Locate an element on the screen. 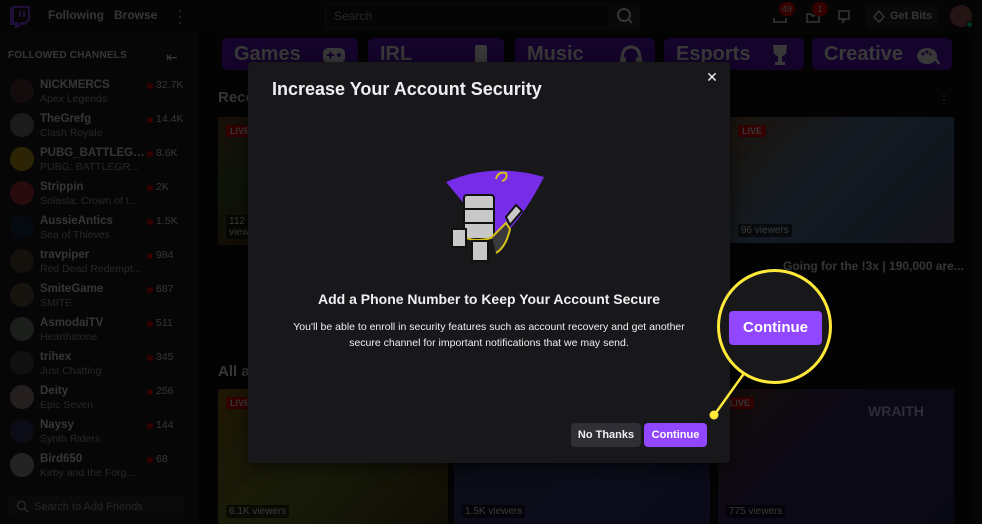 The image size is (982, 524). close-icon: ✕ is located at coordinates (712, 77).